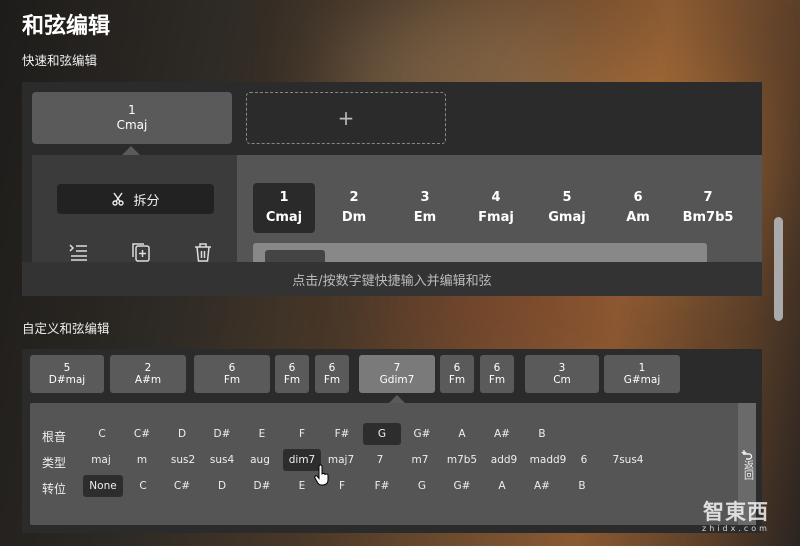 The height and width of the screenshot is (546, 800). Describe the element at coordinates (397, 380) in the screenshot. I see `chord-name: Gdim7` at that location.